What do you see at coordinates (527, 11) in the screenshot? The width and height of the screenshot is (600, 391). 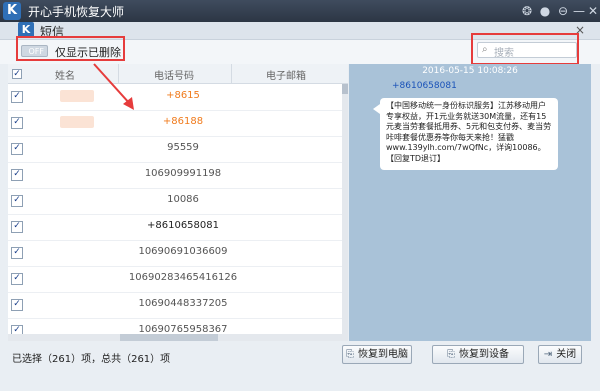 I see `wechat-icon: ❂` at bounding box center [527, 11].